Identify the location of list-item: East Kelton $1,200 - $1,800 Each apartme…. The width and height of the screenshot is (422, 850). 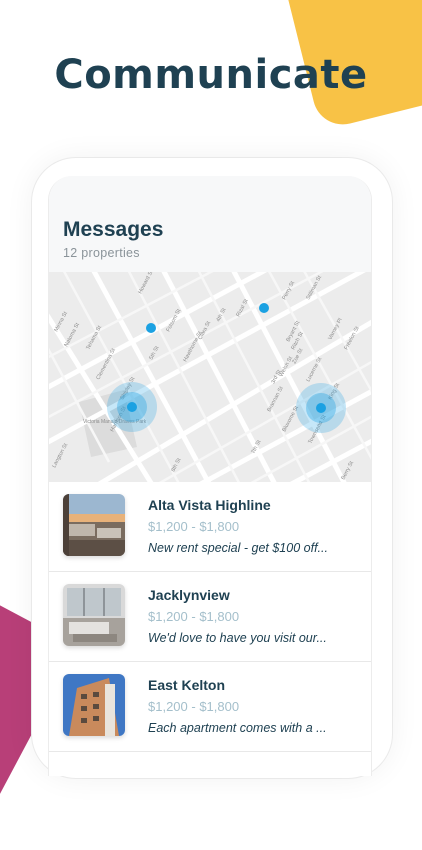
(210, 707).